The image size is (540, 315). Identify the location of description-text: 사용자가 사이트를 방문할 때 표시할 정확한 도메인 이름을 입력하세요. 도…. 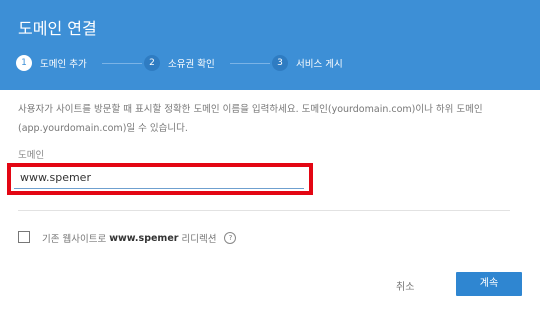
(250, 119).